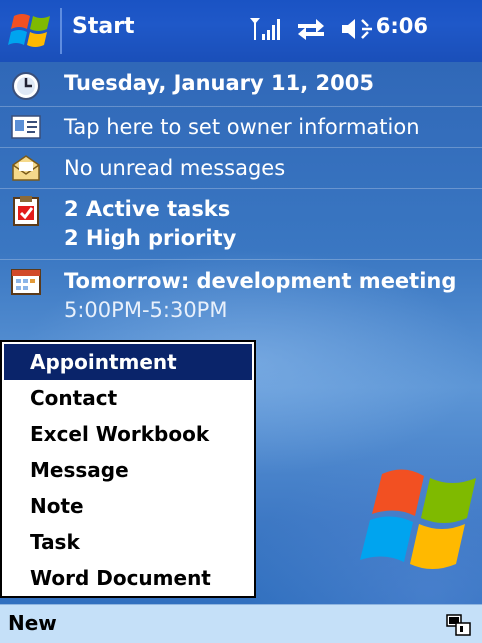 The width and height of the screenshot is (482, 643). Describe the element at coordinates (26, 86) in the screenshot. I see `clock-icon` at that location.